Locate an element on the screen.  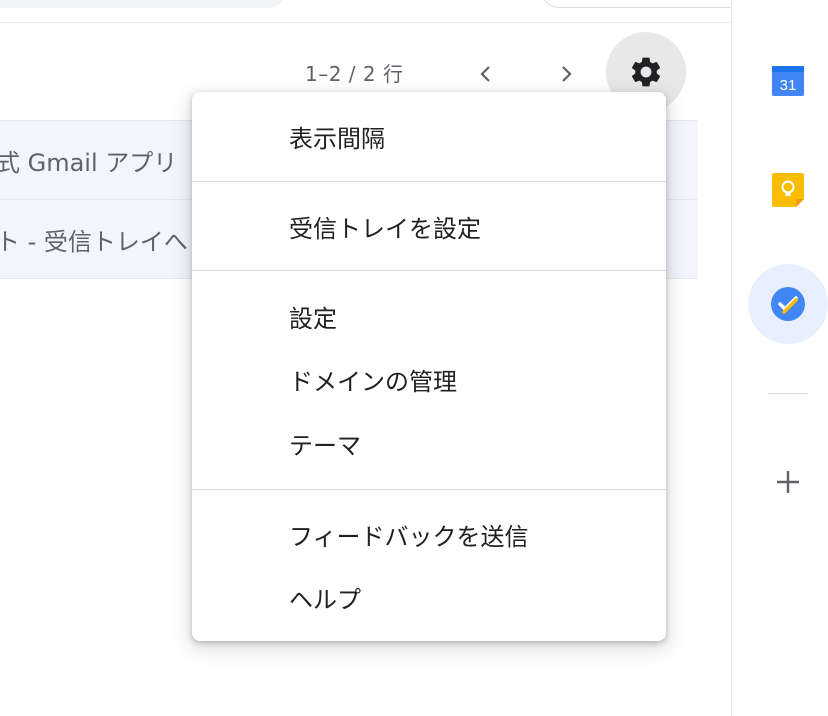
side-panel is located at coordinates (779, 358).